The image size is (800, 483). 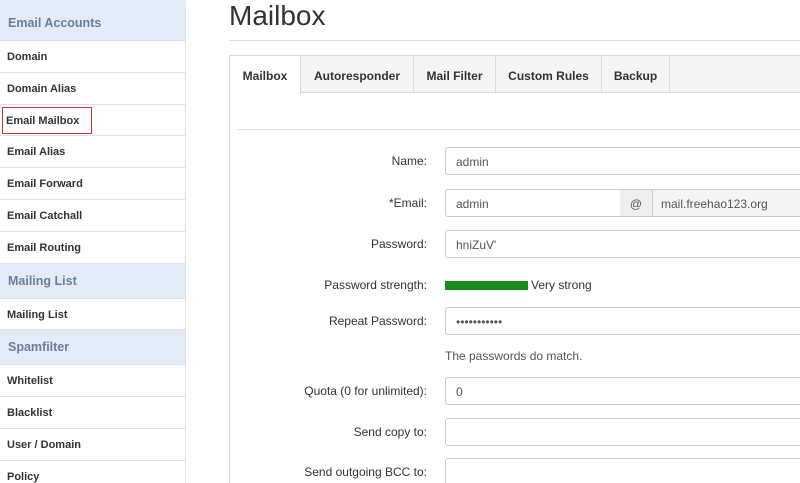 What do you see at coordinates (23, 476) in the screenshot?
I see `sidebar-item-label: Policy` at bounding box center [23, 476].